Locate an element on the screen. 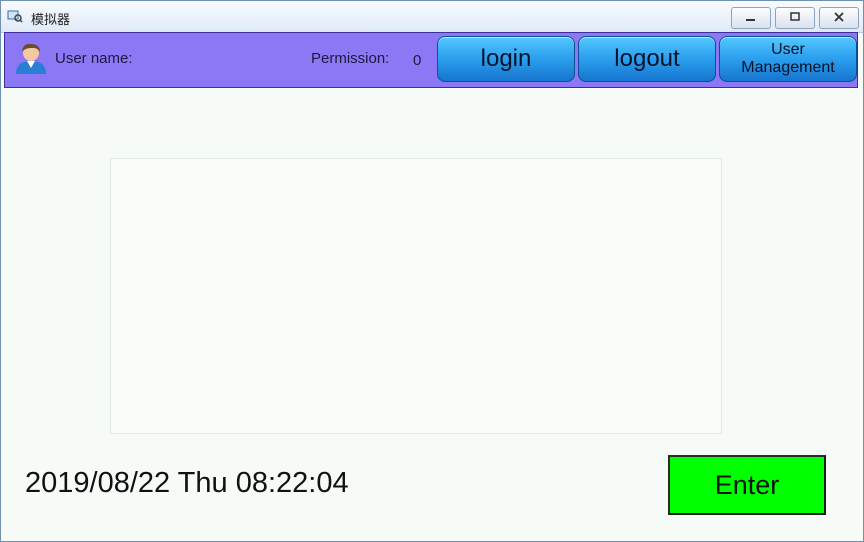 Image resolution: width=864 pixels, height=542 pixels. logout-button: logout is located at coordinates (647, 59).